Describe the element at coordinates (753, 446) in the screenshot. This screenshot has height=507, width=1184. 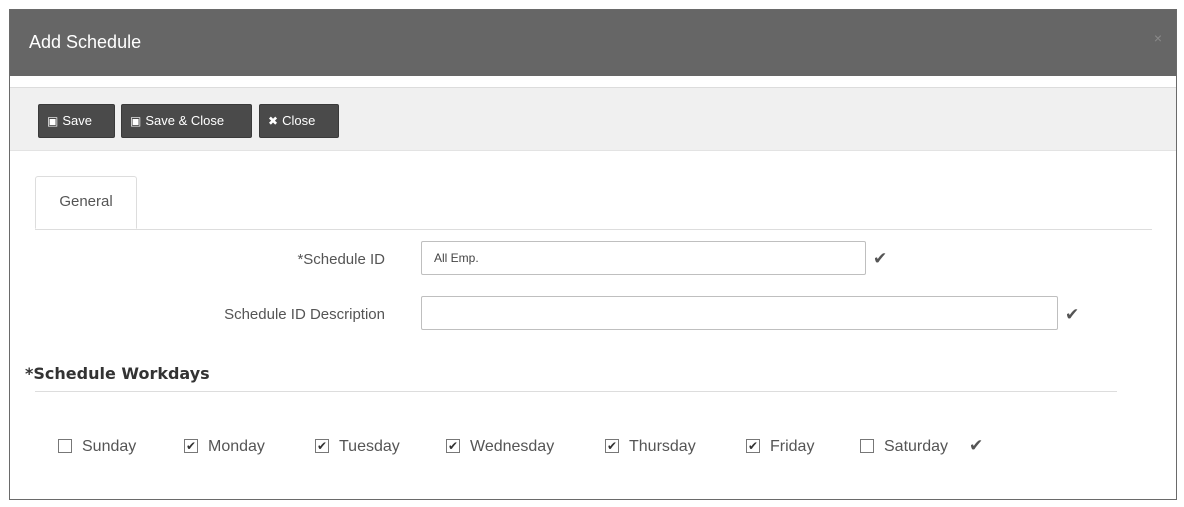
I see `checkbox-friday: ✔` at that location.